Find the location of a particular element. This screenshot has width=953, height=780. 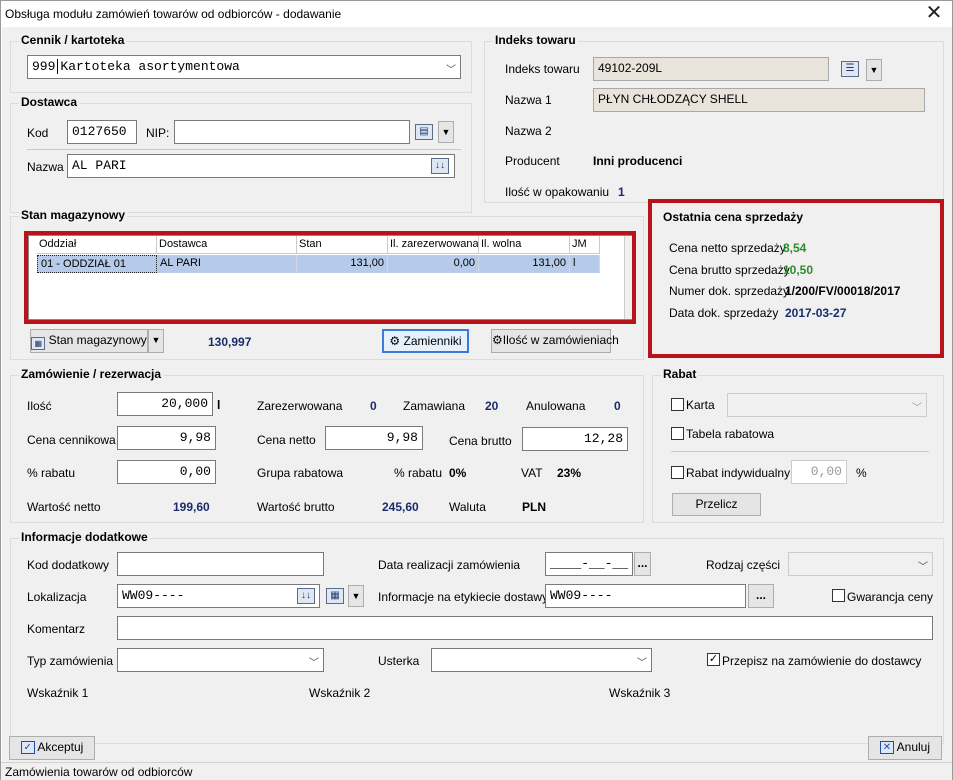

akceptuj-button: ✓ Akceptuj is located at coordinates (52, 748).